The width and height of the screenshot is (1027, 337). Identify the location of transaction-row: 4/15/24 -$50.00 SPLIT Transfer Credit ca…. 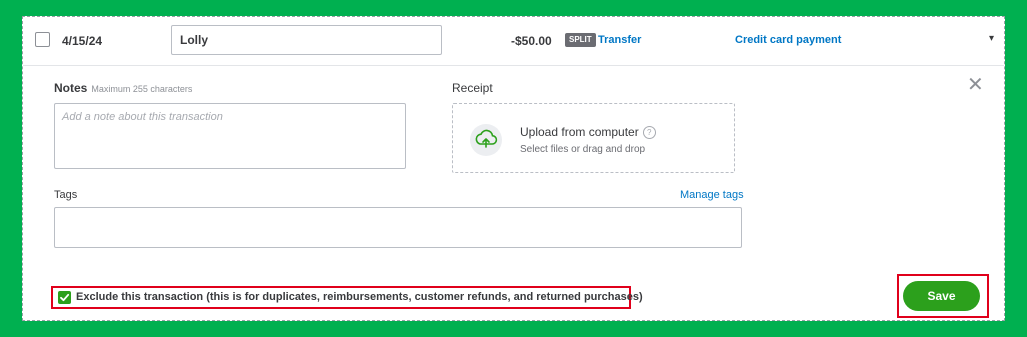
(513, 41).